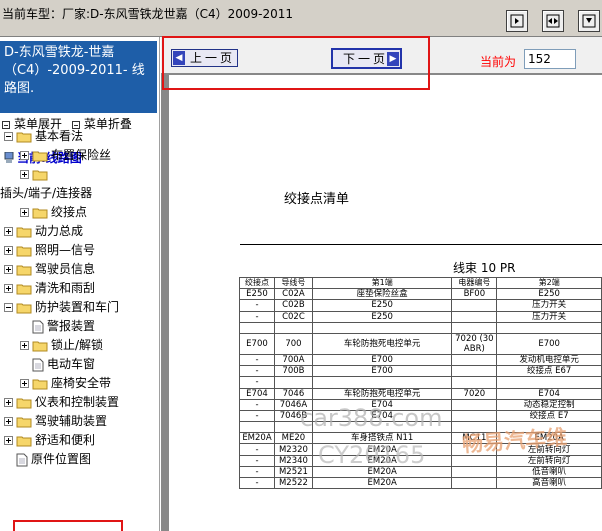 Image resolution: width=602 pixels, height=531 pixels. What do you see at coordinates (43, 136) in the screenshot?
I see `tree-item: 基本看法` at bounding box center [43, 136].